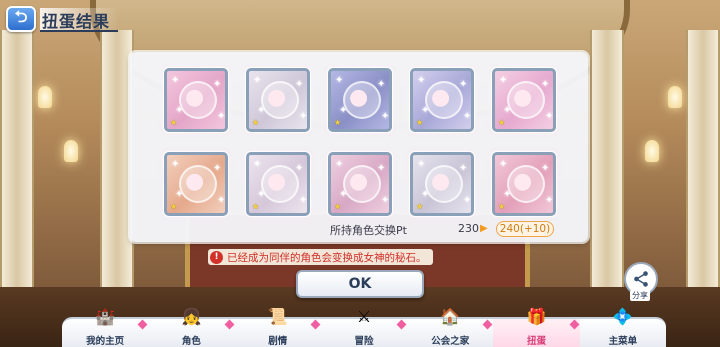 This screenshot has height=347, width=720. Describe the element at coordinates (105, 316) in the screenshot. I see `home-castle-icon: 🏰` at that location.